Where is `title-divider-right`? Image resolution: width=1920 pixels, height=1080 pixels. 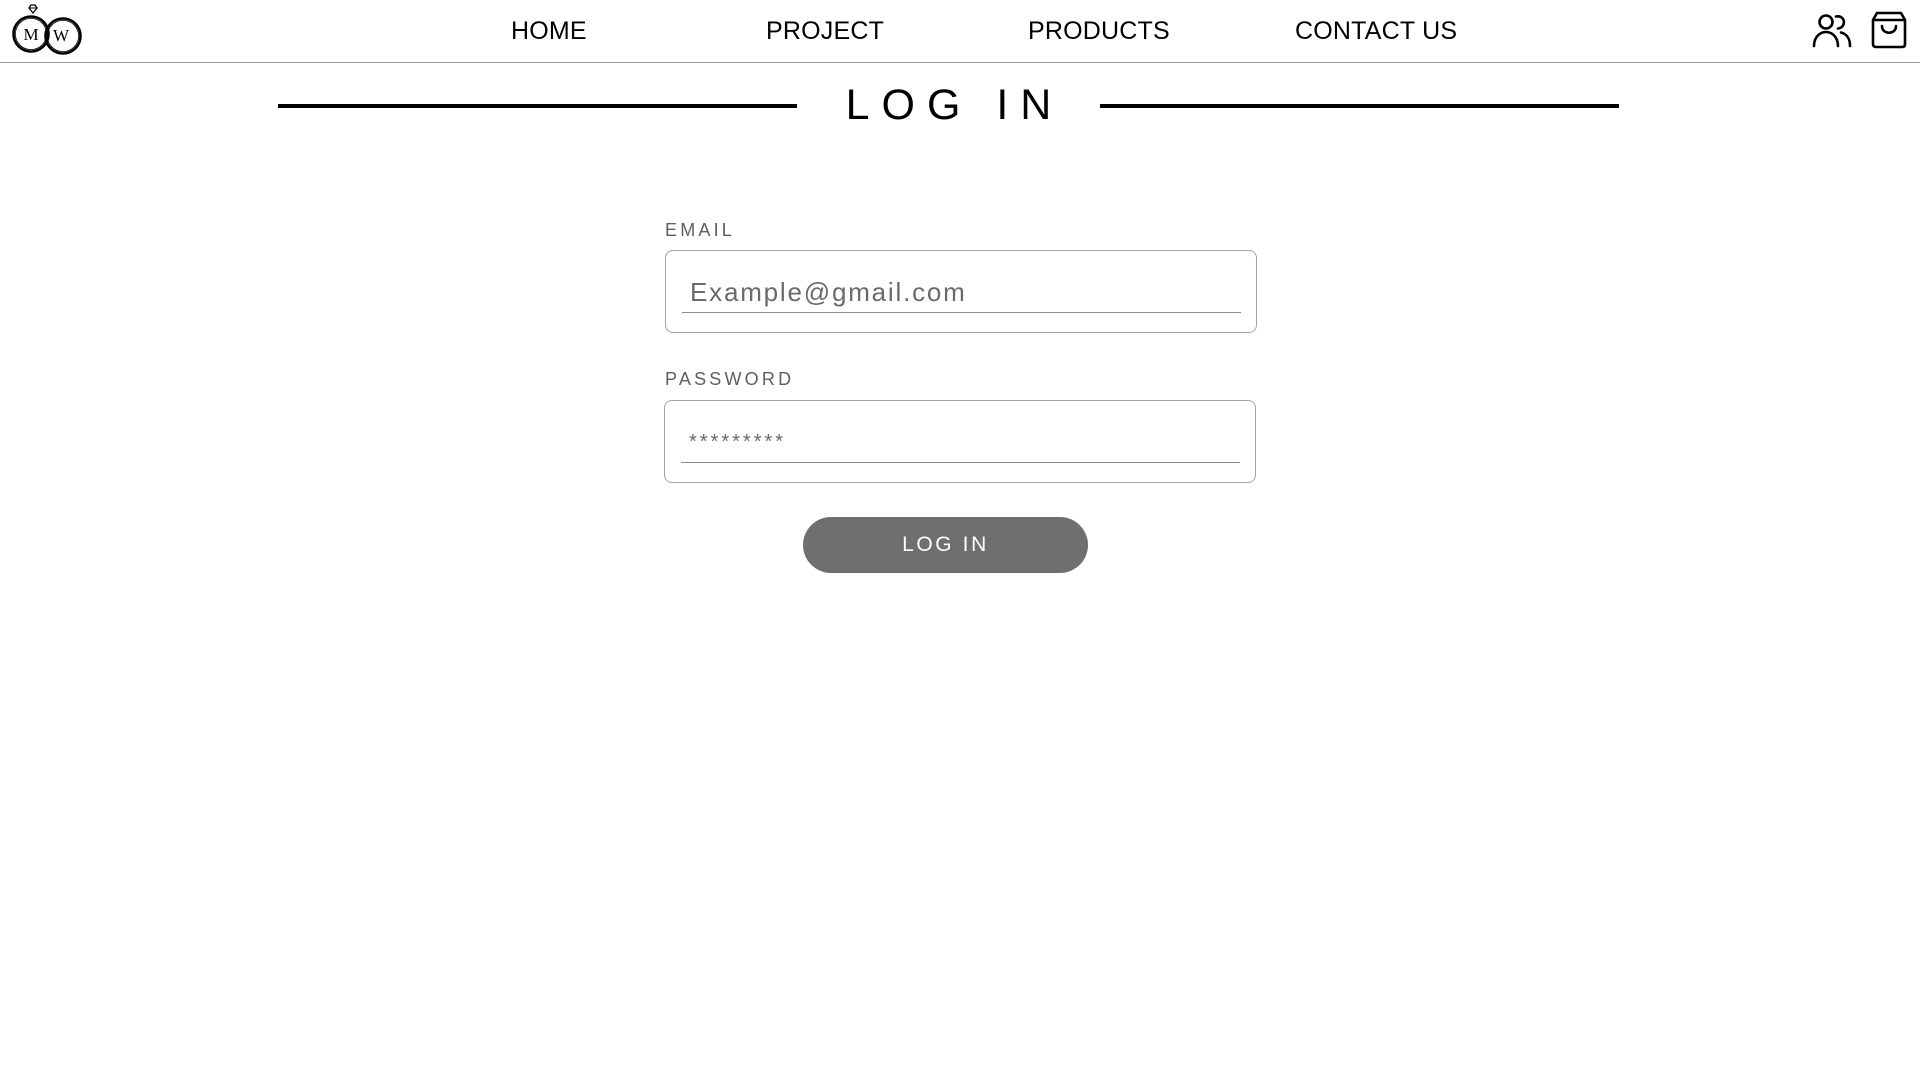
title-divider-right is located at coordinates (1359, 106).